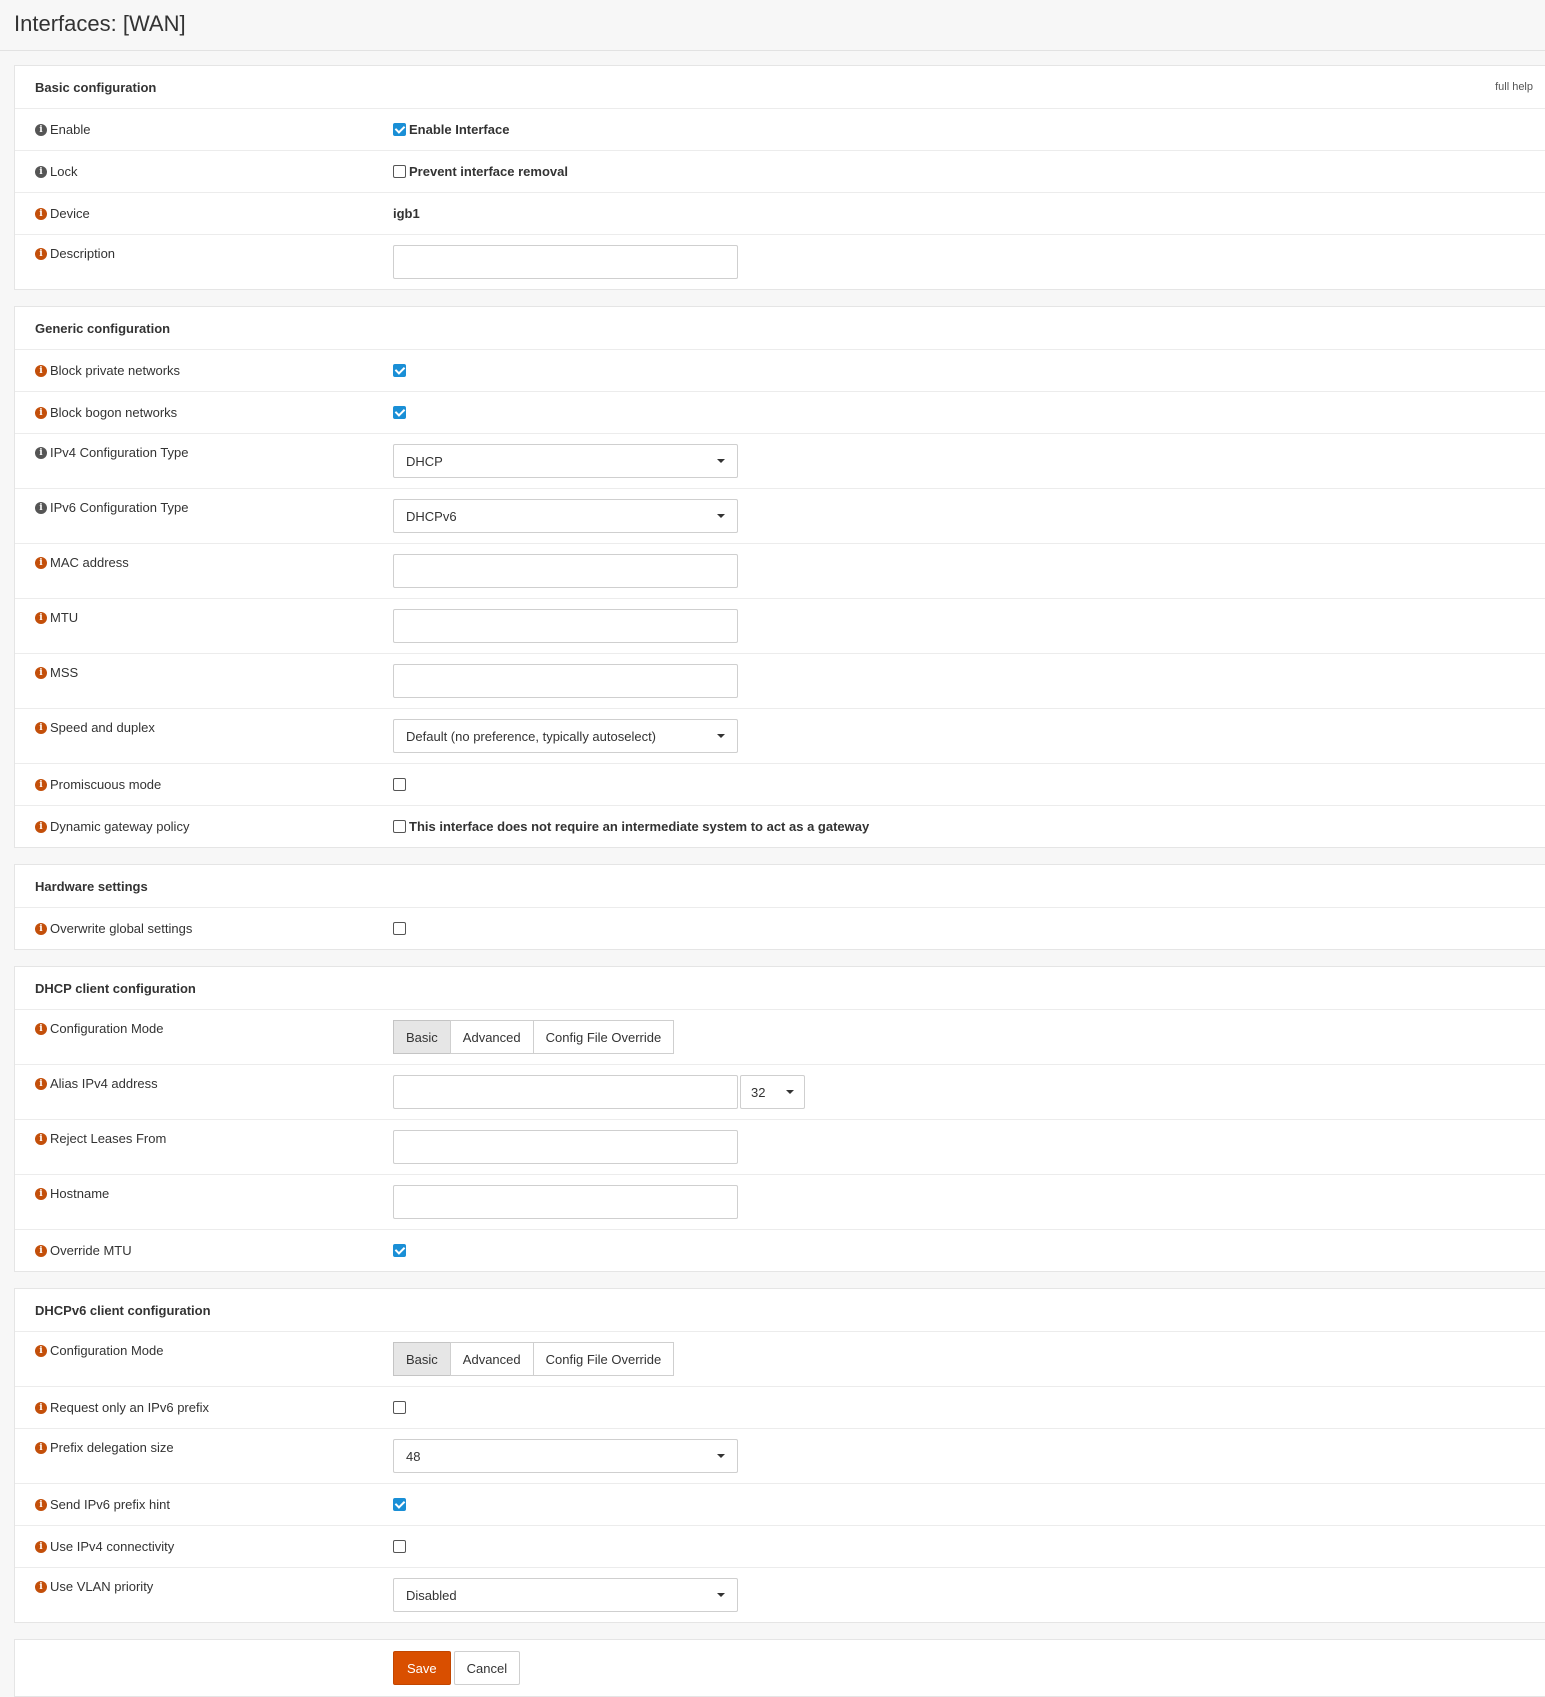 Image resolution: width=1545 pixels, height=1697 pixels. What do you see at coordinates (120, 826) in the screenshot?
I see `field-label: Dynamic gateway policy` at bounding box center [120, 826].